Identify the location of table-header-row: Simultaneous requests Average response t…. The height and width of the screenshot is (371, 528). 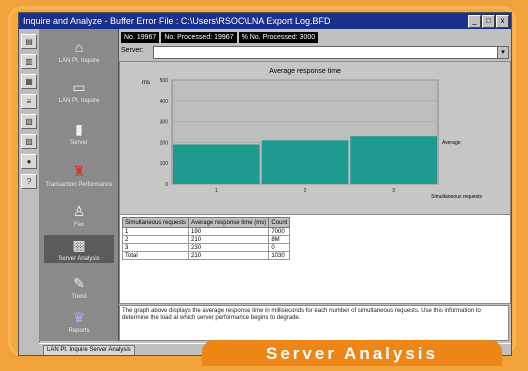
(206, 222).